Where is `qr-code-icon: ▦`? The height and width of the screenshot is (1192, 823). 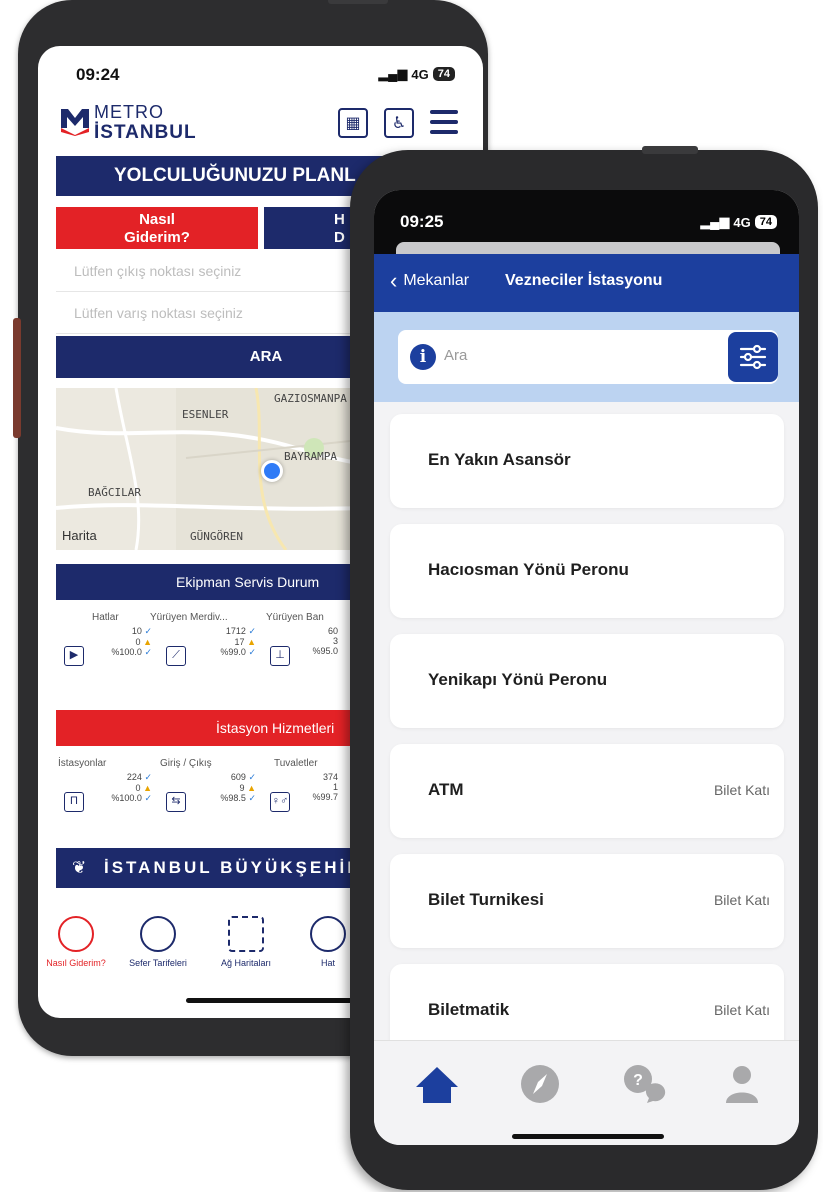 qr-code-icon: ▦ is located at coordinates (353, 123).